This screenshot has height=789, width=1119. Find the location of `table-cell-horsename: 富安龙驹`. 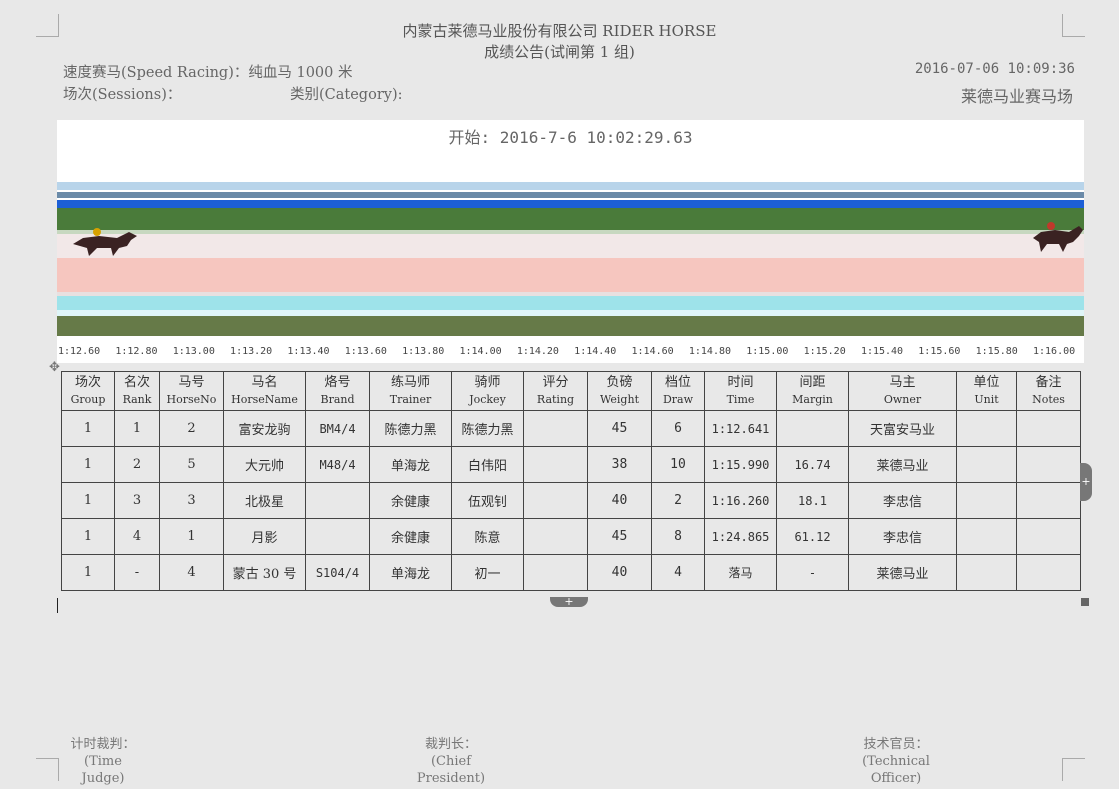

table-cell-horsename: 富安龙驹 is located at coordinates (264, 428).